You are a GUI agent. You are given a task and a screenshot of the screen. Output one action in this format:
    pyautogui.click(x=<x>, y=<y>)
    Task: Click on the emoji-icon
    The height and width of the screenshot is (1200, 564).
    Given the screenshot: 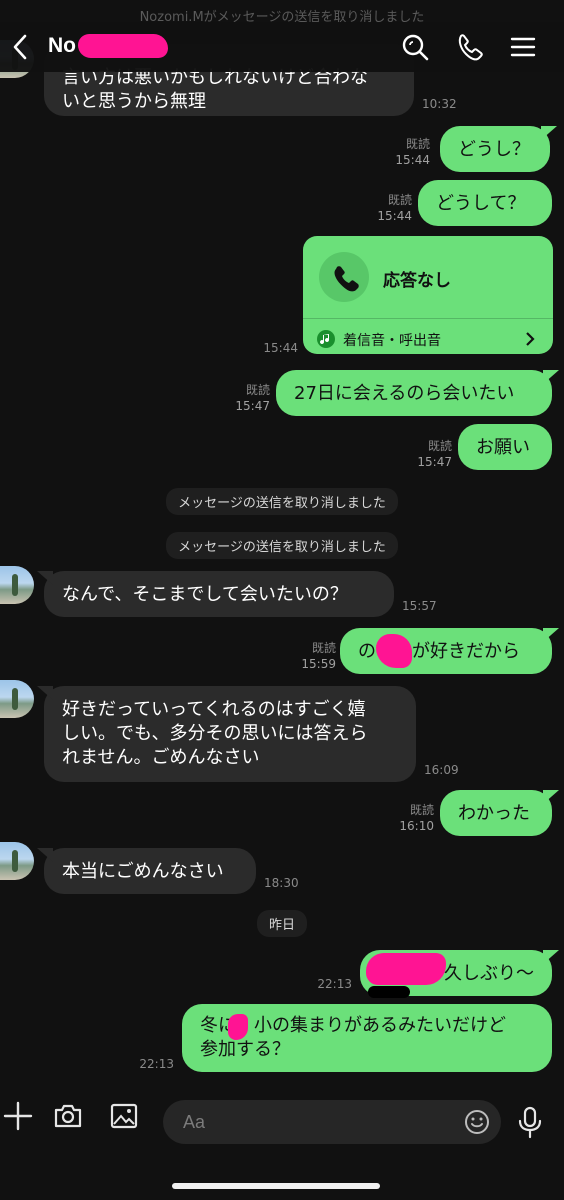 What is the action you would take?
    pyautogui.click(x=477, y=1122)
    